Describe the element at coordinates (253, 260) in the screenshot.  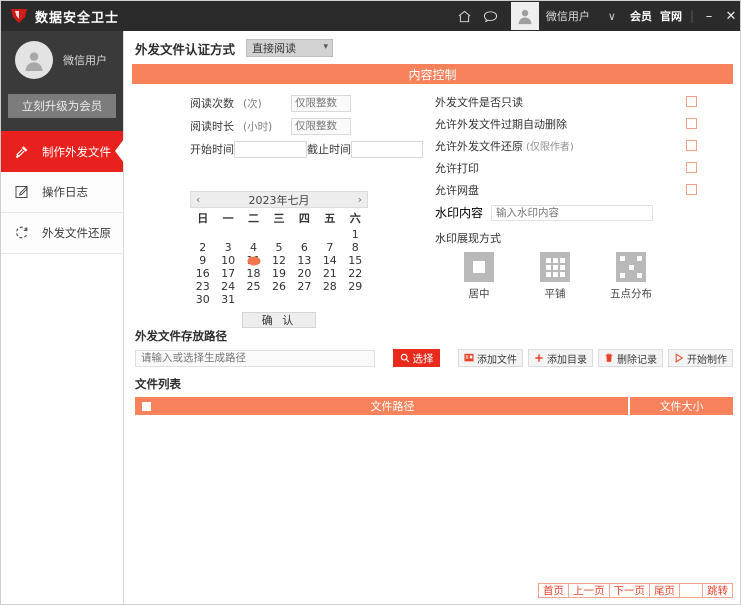
I see `calendar-day-selected: 11` at that location.